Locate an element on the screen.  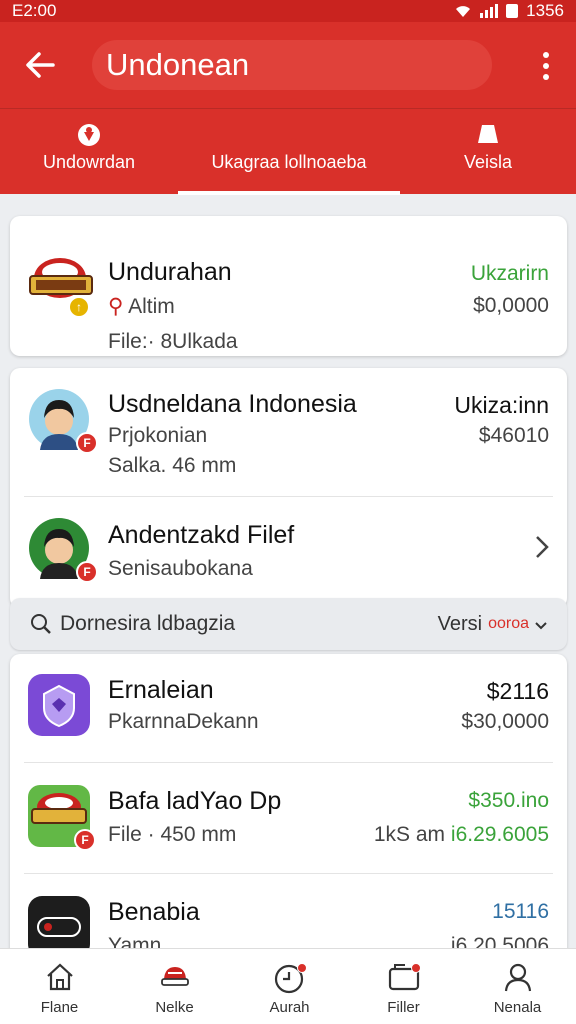
nav-item-flane: Flane is located at coordinates (59, 986).